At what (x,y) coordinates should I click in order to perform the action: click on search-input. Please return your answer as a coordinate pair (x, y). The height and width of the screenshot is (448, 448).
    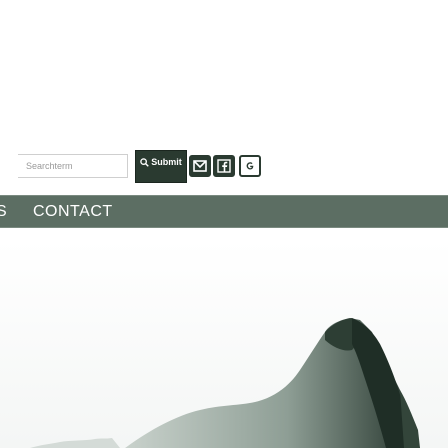
    Looking at the image, I should click on (73, 166).